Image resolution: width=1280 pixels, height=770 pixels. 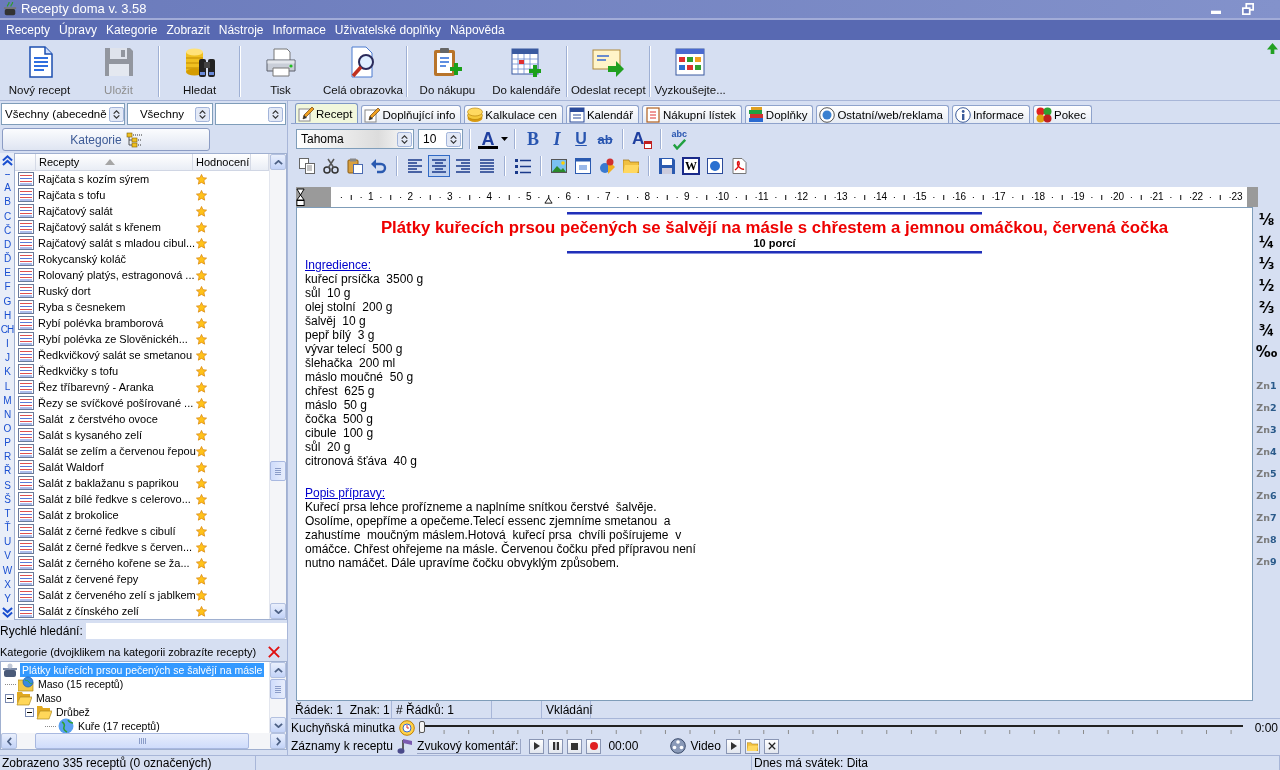 What do you see at coordinates (7, 542) in the screenshot?
I see `alphabet-letter: U` at bounding box center [7, 542].